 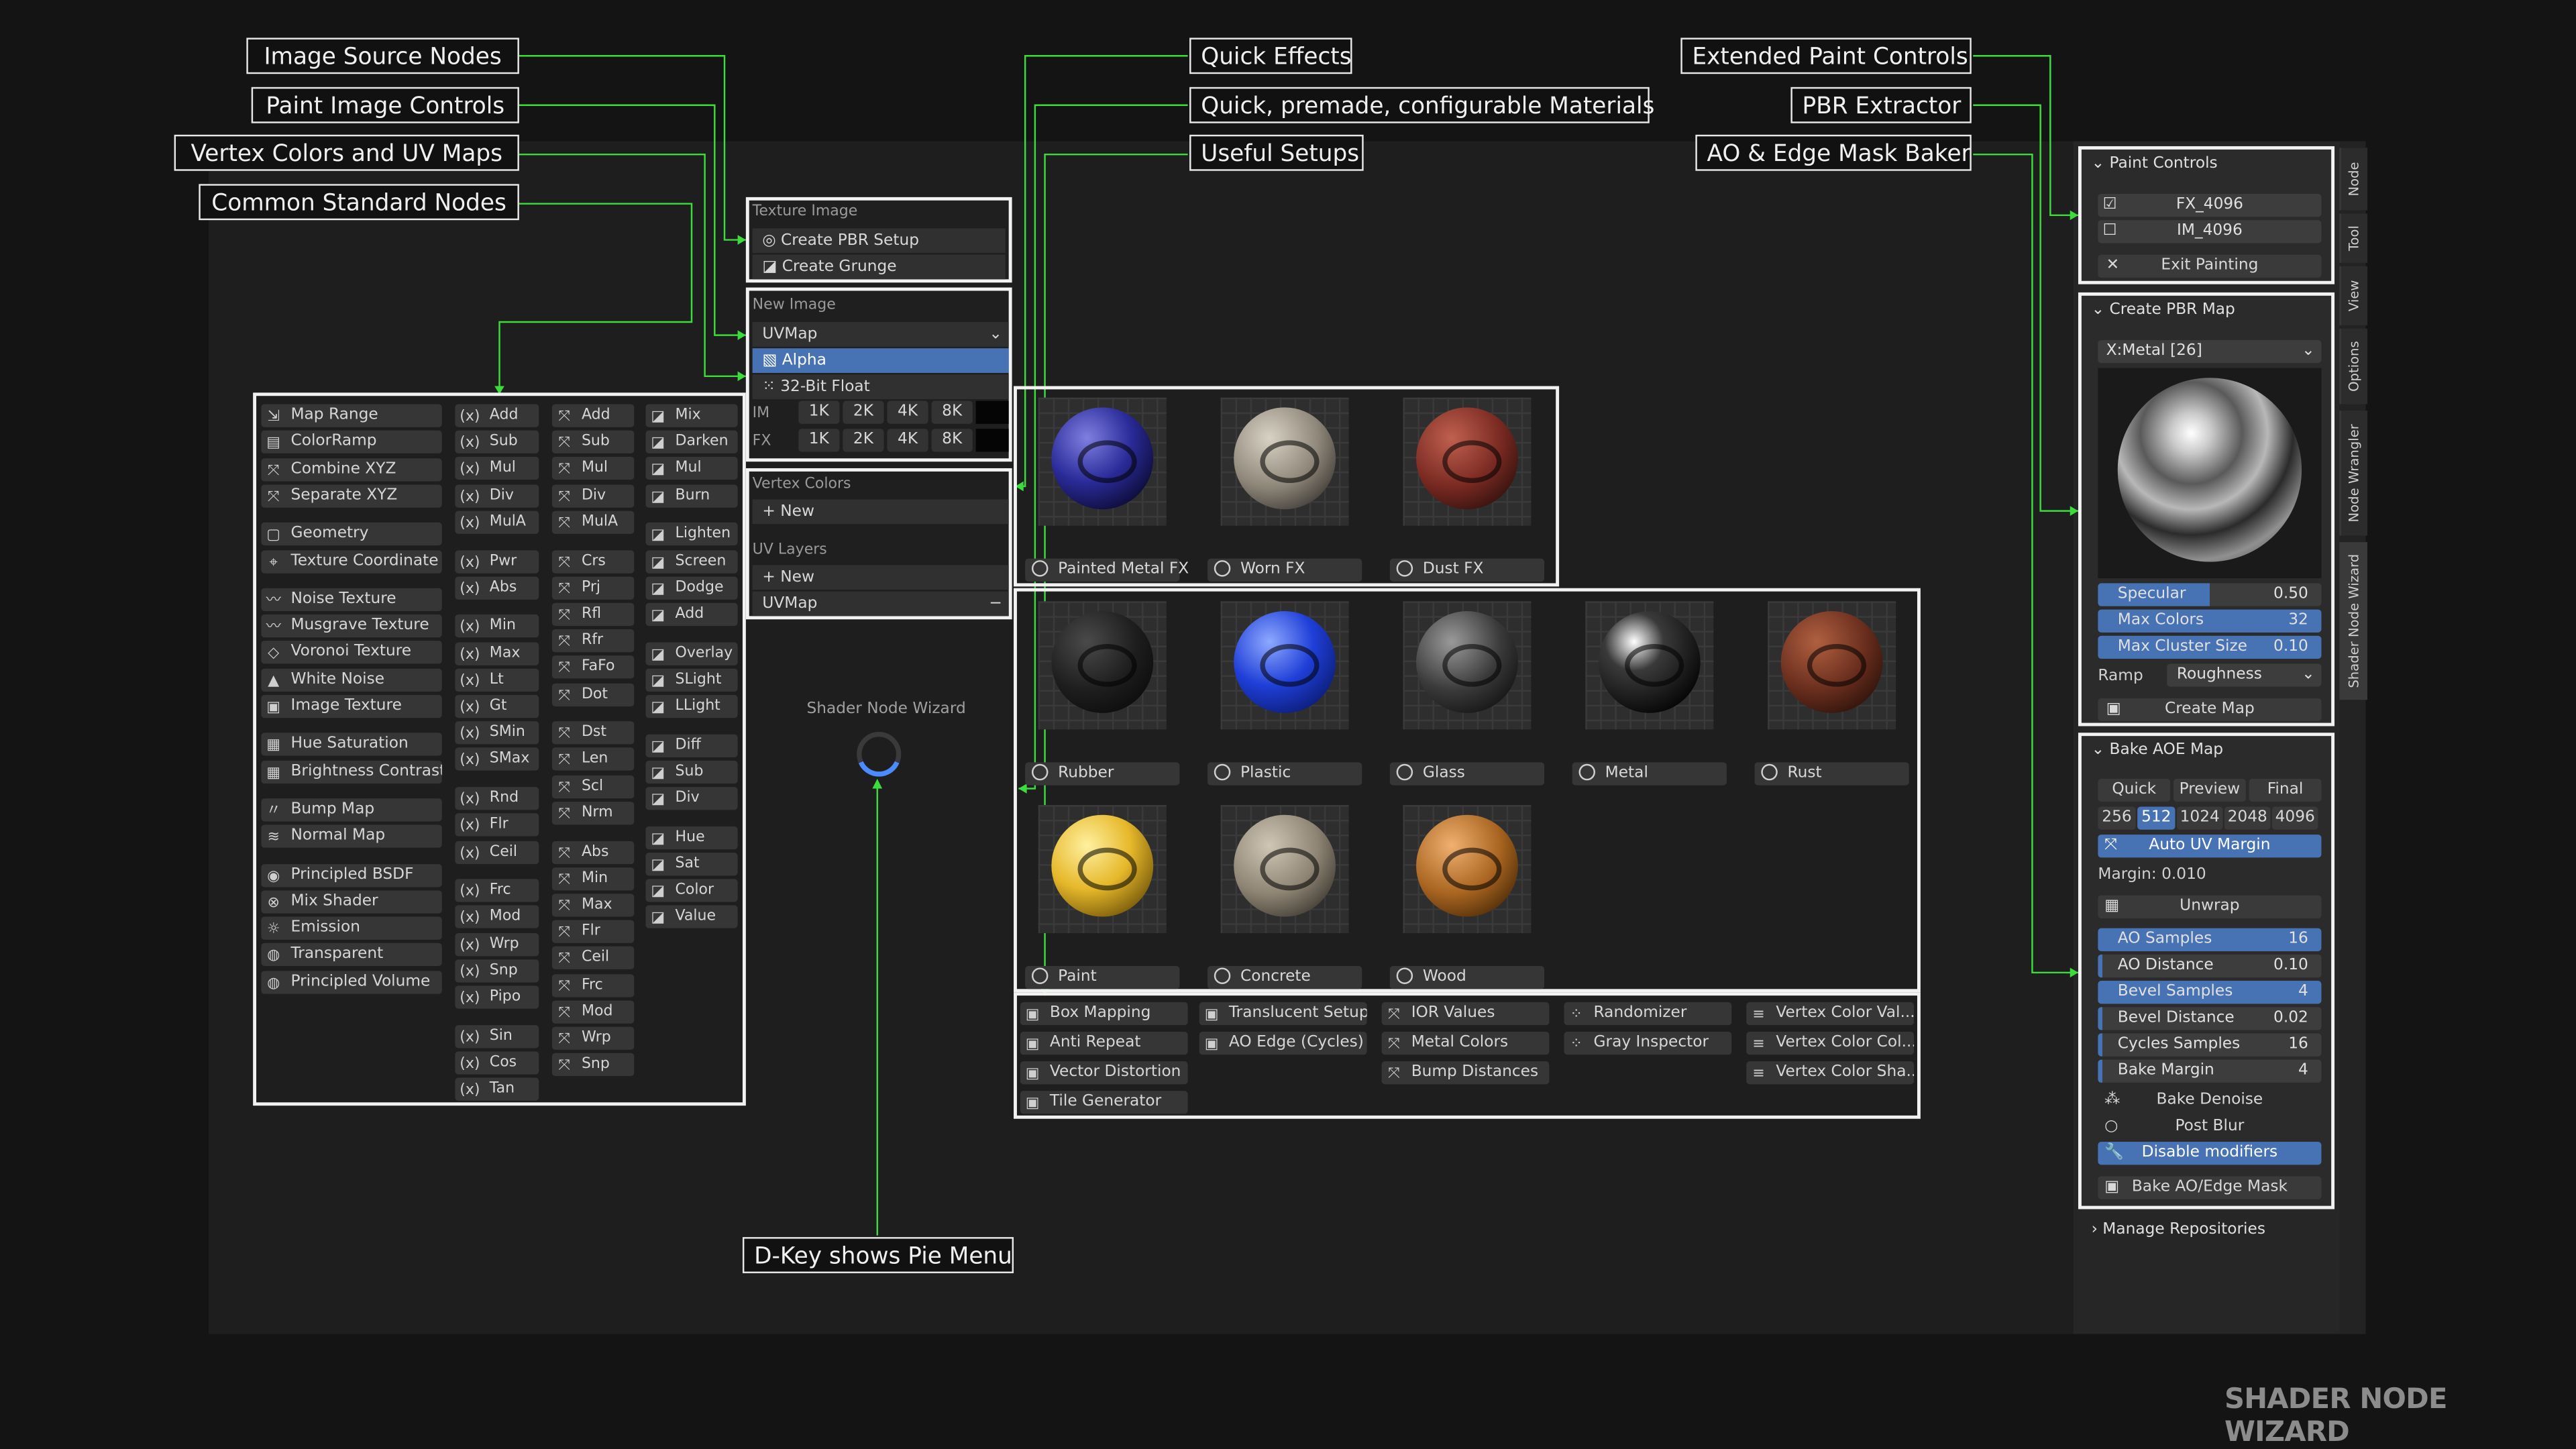 I want to click on effect-dust-fx-button: Dust FX, so click(x=1467, y=570).